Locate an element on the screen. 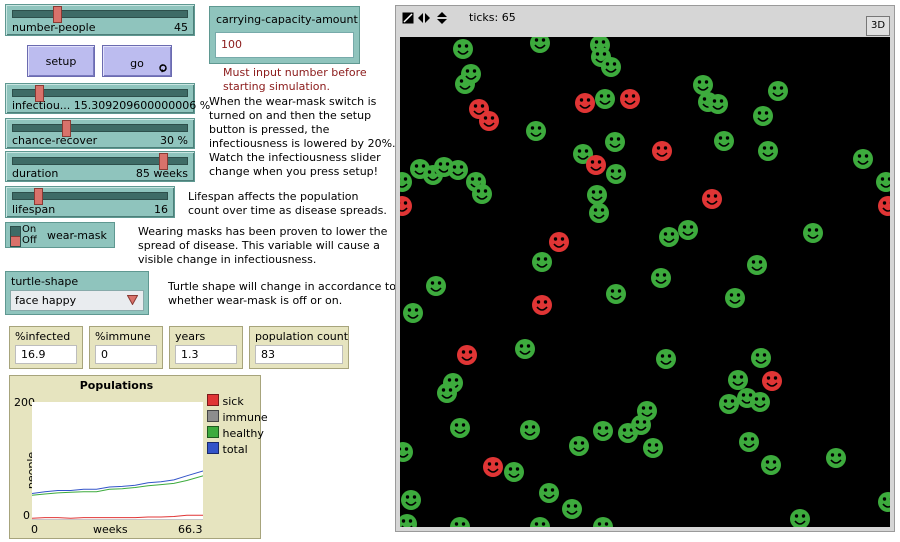 Image resolution: width=900 pixels, height=542 pixels. note-line: Watch the infectiousness slider is located at coordinates (295, 157).